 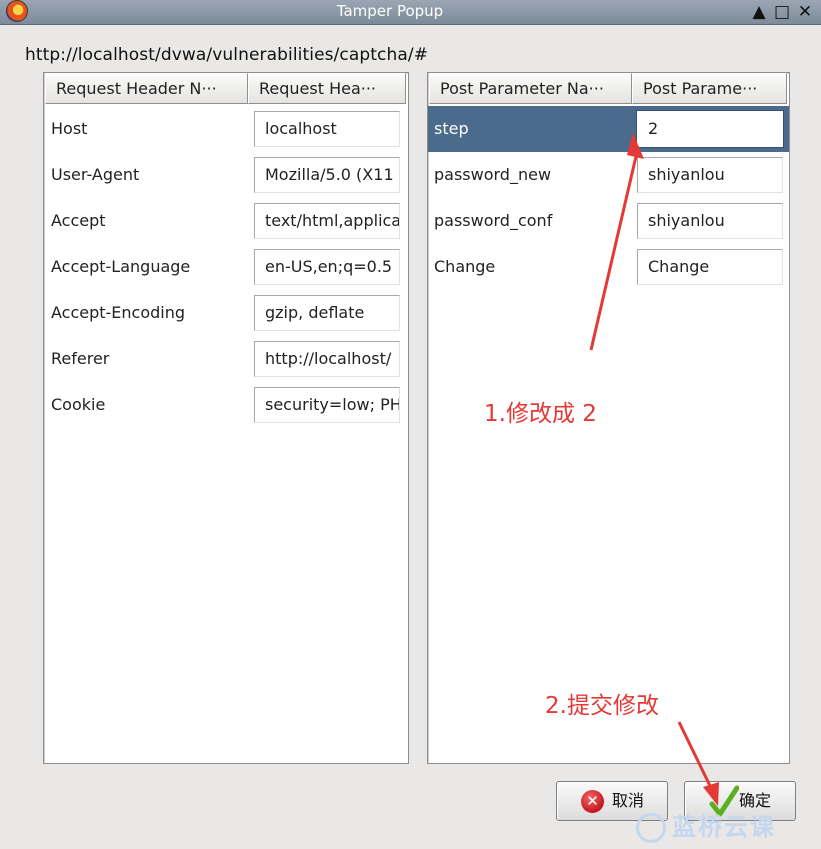 I want to click on maximize-icon: □, so click(x=782, y=12).